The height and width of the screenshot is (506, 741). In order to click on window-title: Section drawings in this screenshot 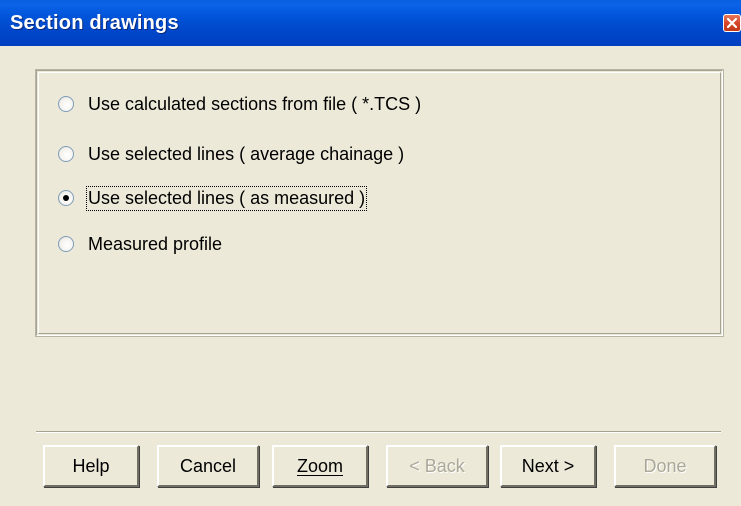, I will do `click(94, 23)`.